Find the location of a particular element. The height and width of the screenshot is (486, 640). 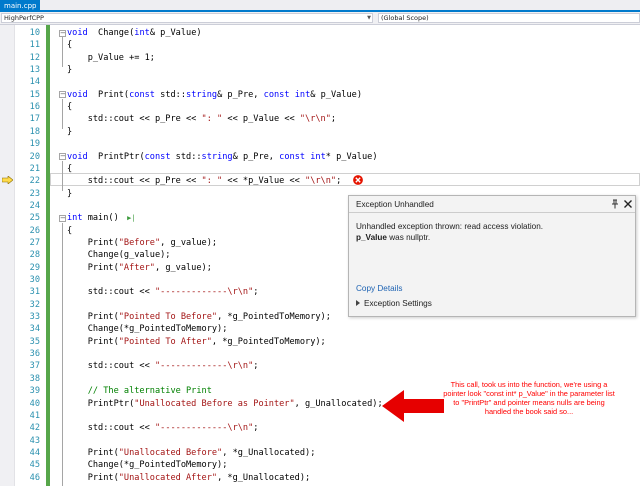

line-number: 35 is located at coordinates (34, 341).